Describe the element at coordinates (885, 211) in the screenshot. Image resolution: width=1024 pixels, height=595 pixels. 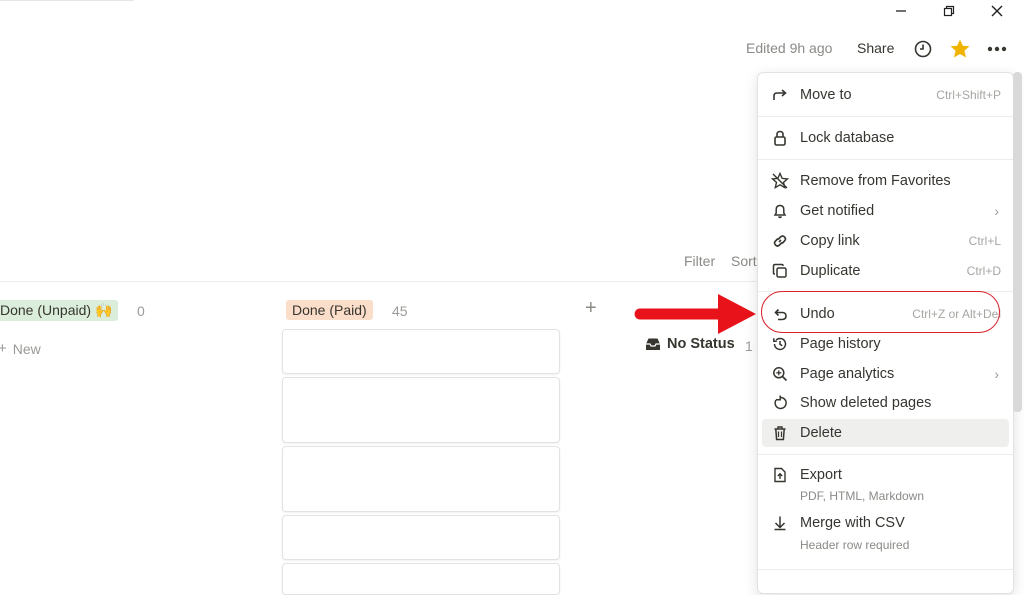
I see `menu-item-get-notified: Get notified ›` at that location.